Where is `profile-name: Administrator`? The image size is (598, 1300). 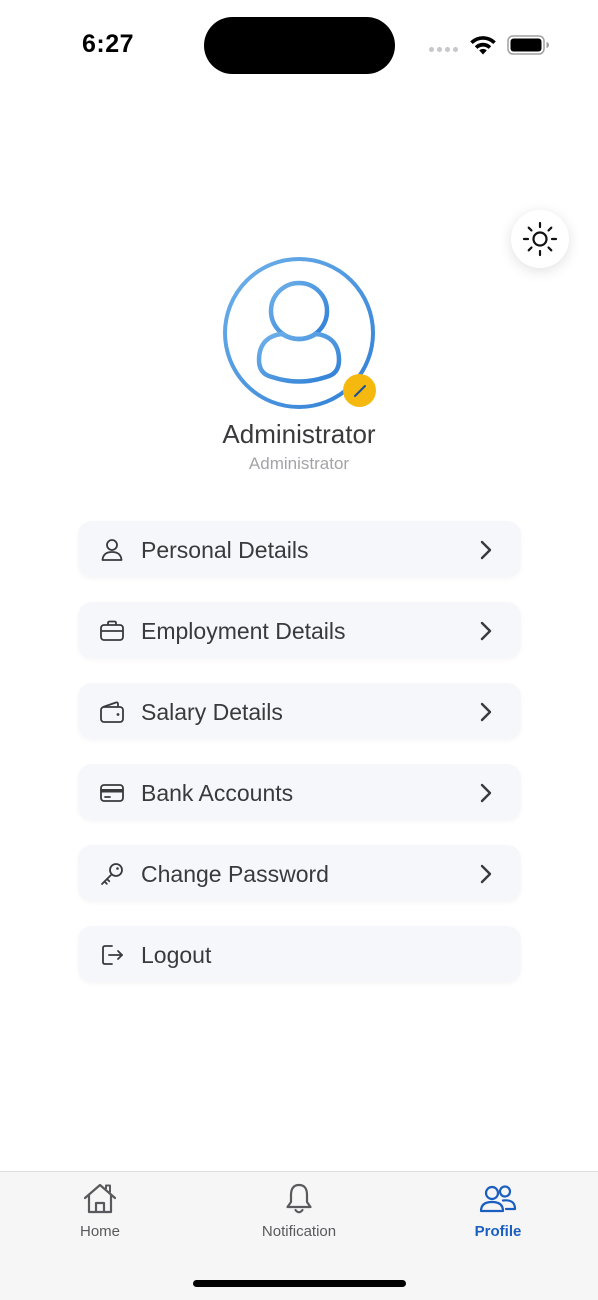
profile-name: Administrator is located at coordinates (299, 434).